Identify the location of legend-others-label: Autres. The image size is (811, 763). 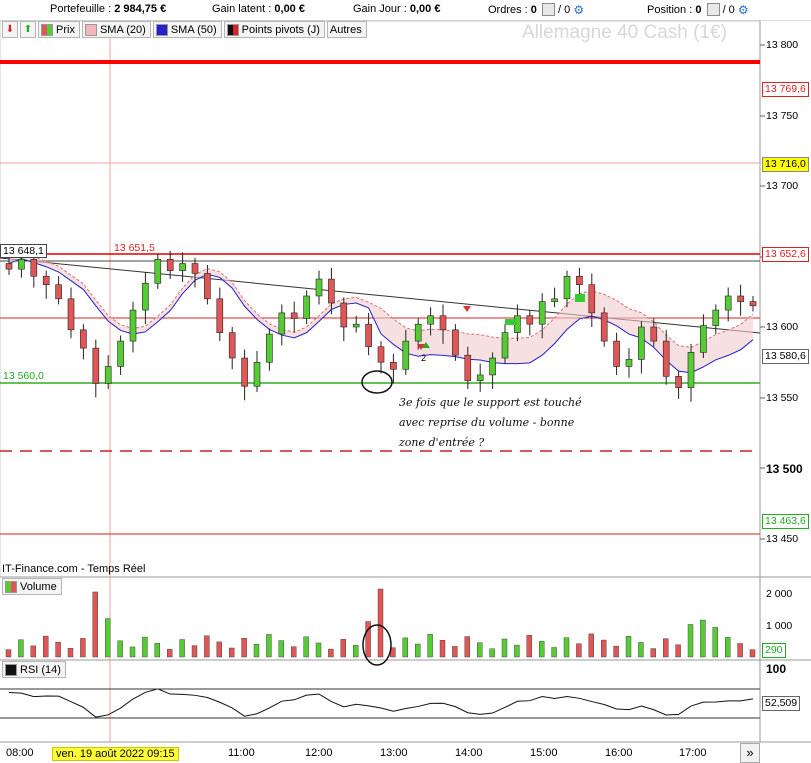
(345, 29).